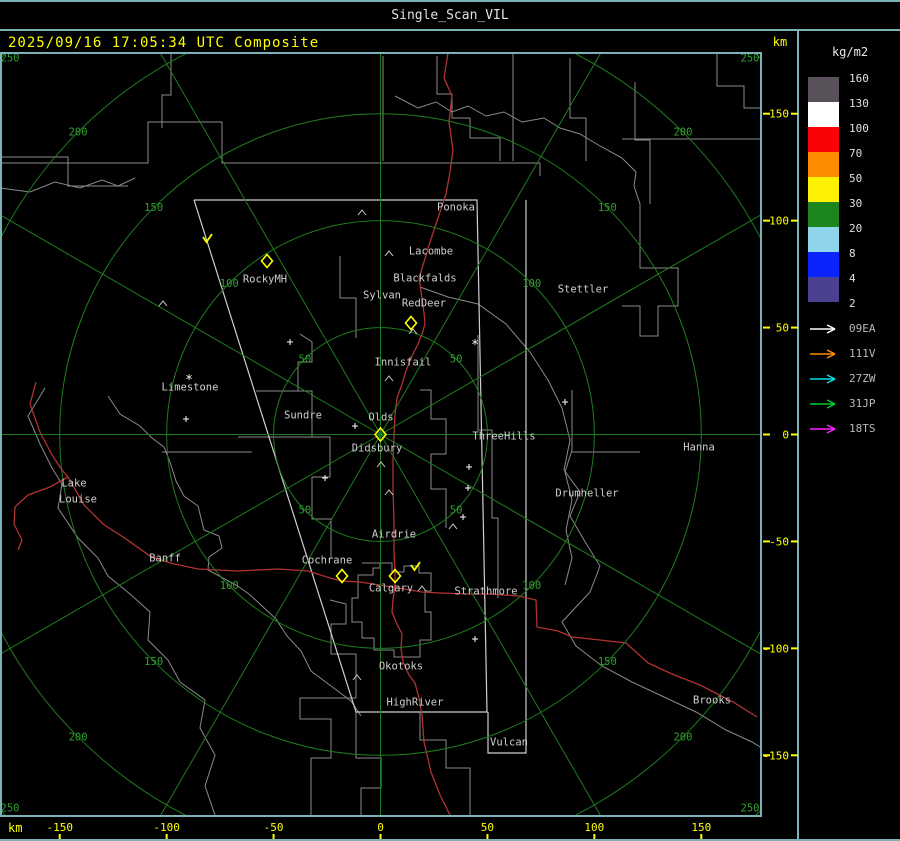 The image size is (900, 841). I want to click on city-label: Limestone, so click(190, 388).